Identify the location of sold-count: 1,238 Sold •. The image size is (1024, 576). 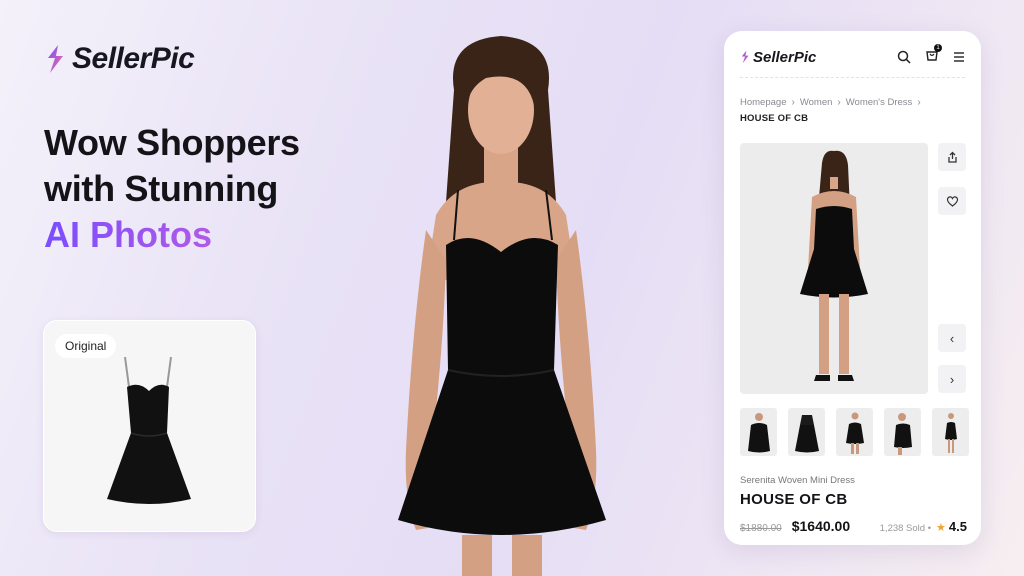
(905, 528).